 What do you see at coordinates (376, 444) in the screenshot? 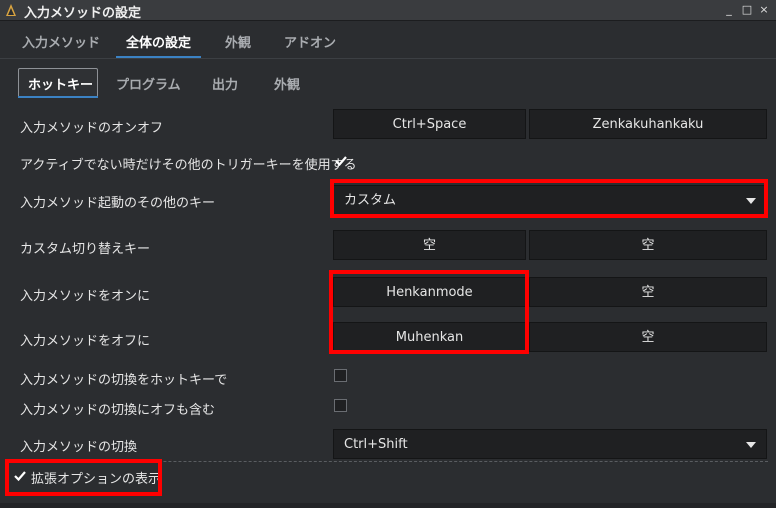
I see `im-switch-value: Ctrl+Shift` at bounding box center [376, 444].